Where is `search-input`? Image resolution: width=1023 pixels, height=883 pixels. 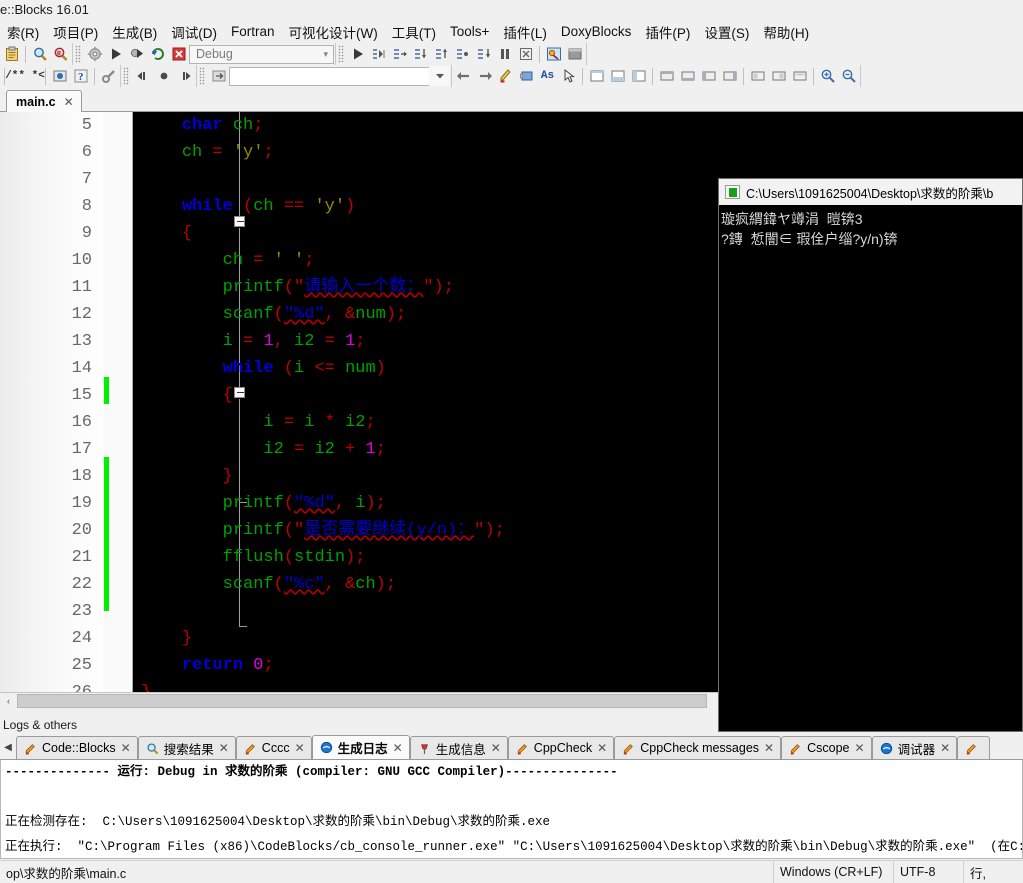
search-input is located at coordinates (339, 76).